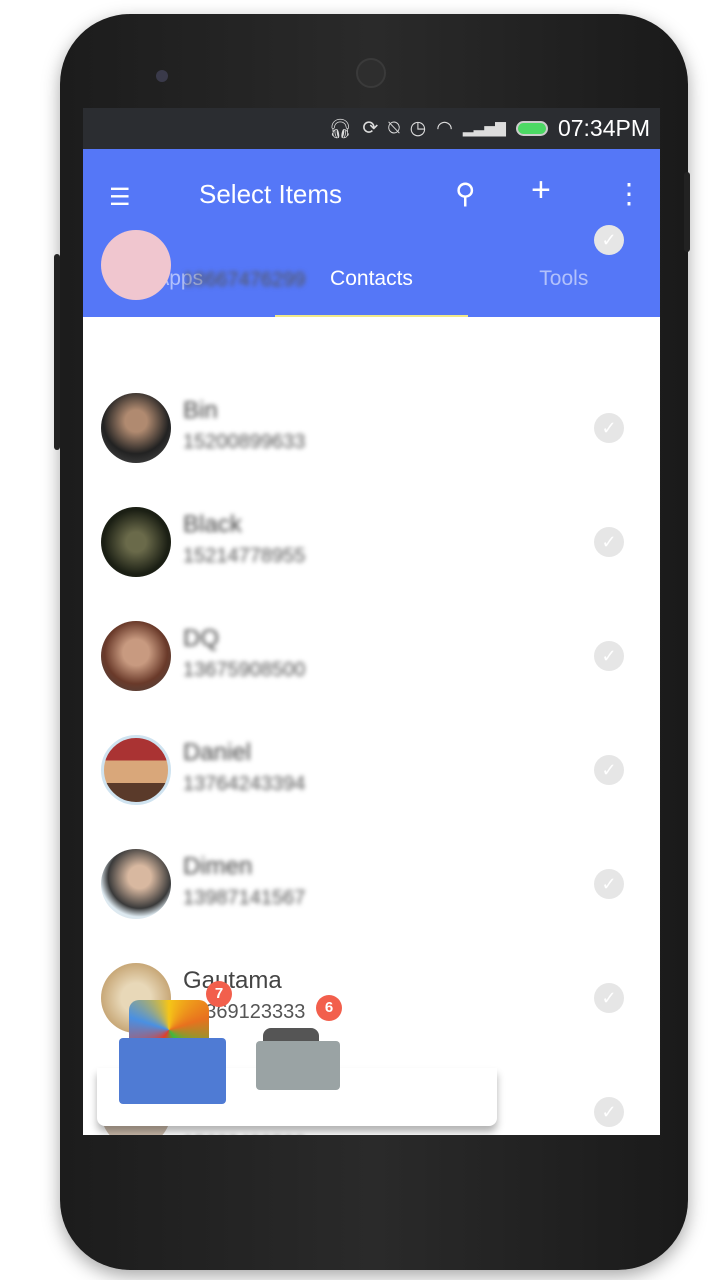  What do you see at coordinates (271, 194) in the screenshot?
I see `page-title: Select Items` at bounding box center [271, 194].